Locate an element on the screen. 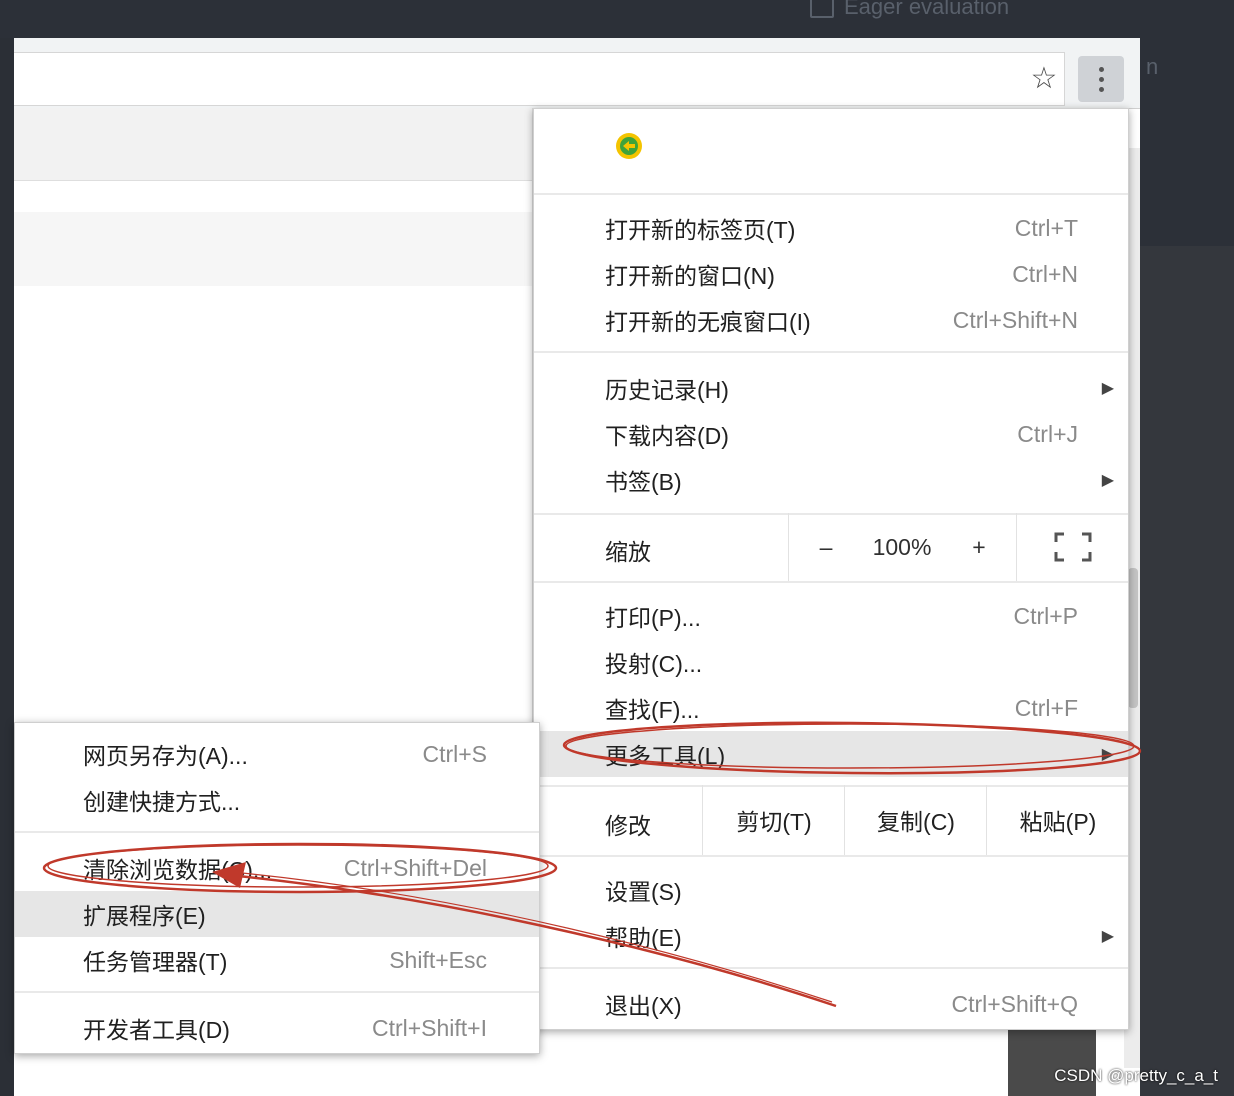 This screenshot has width=1234, height=1096. address-bar is located at coordinates (539, 79).